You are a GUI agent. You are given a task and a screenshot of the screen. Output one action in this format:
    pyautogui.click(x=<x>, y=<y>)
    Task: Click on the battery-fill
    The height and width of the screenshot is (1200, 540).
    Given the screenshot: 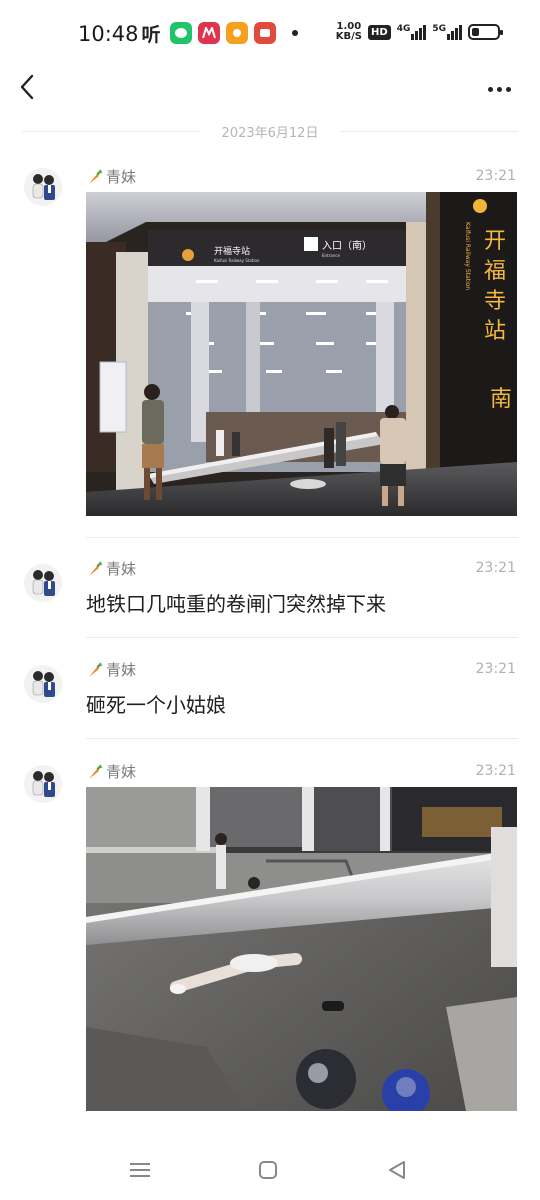 What is the action you would take?
    pyautogui.click(x=475, y=32)
    